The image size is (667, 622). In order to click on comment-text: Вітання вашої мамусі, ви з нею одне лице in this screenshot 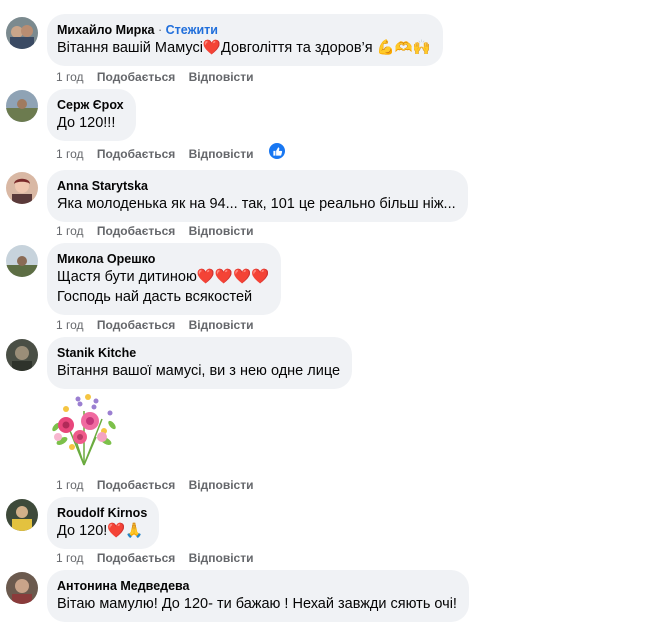, I will do `click(199, 371)`.